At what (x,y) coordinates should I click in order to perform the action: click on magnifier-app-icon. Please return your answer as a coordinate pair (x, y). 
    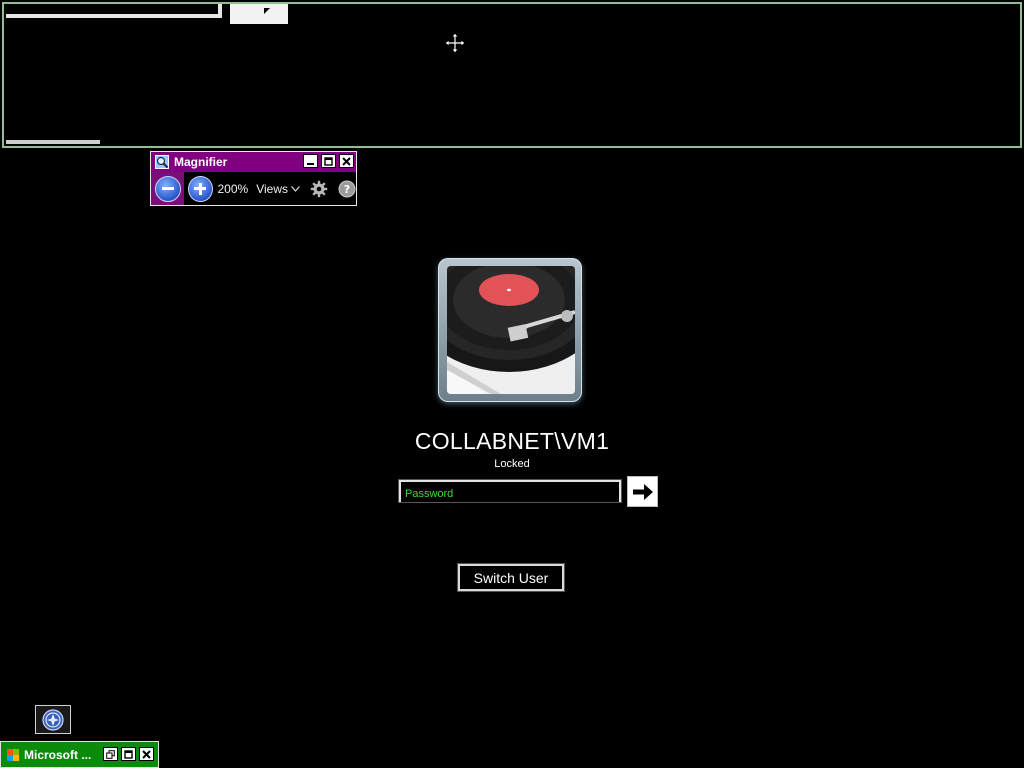
    Looking at the image, I should click on (162, 162).